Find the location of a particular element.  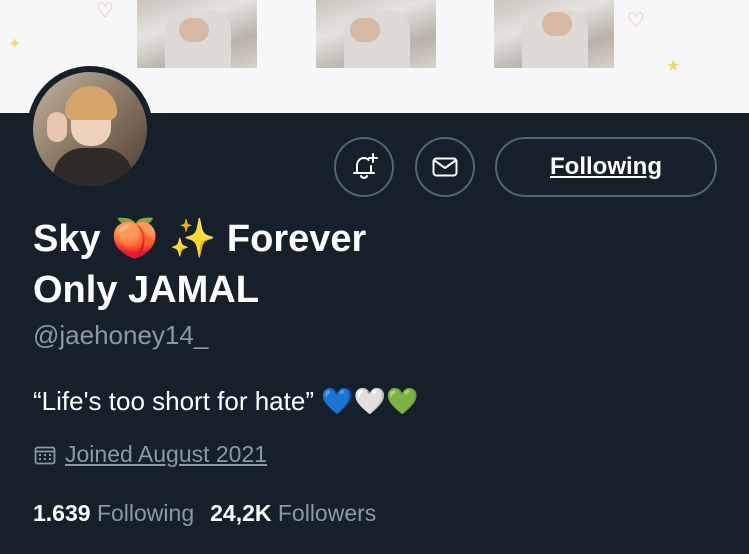

message-button is located at coordinates (445, 167).